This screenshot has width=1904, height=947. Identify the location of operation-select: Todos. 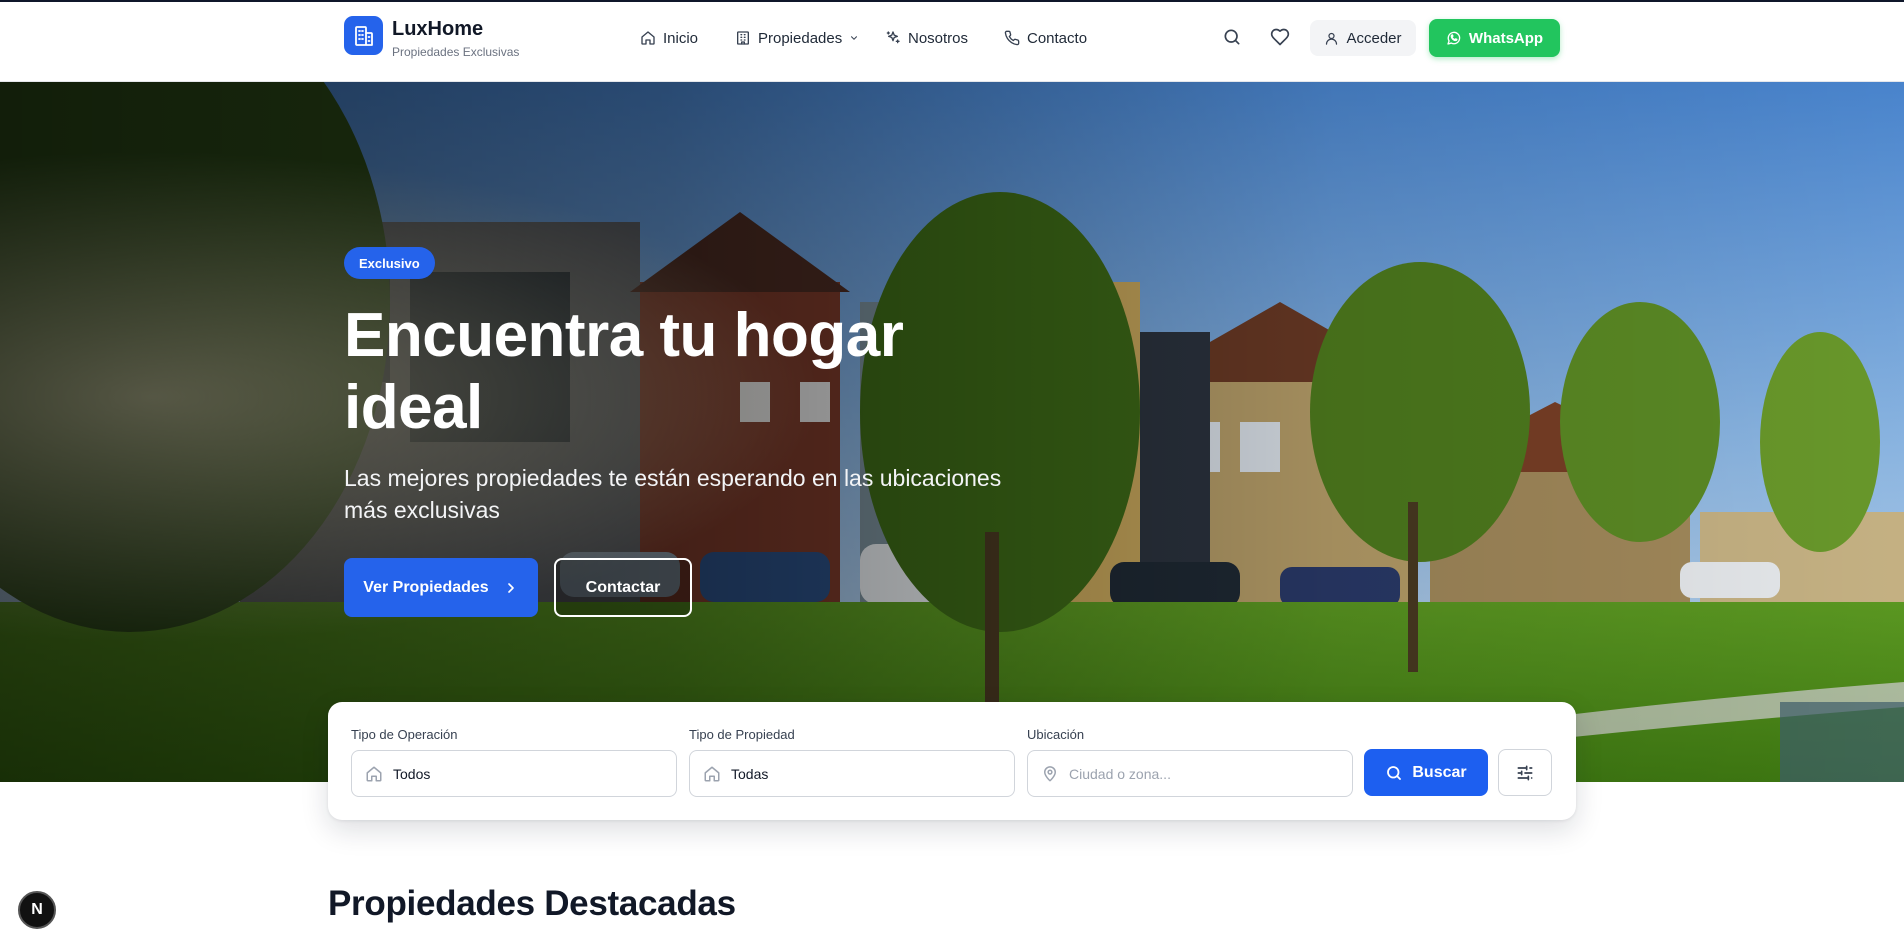
(514, 773).